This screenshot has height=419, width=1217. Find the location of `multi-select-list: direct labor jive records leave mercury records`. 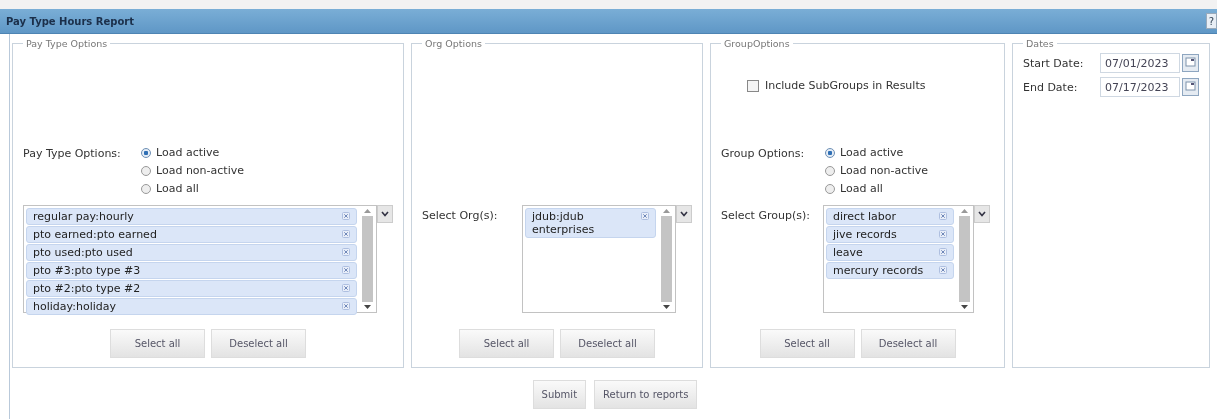

multi-select-list: direct labor jive records leave mercury records is located at coordinates (898, 259).